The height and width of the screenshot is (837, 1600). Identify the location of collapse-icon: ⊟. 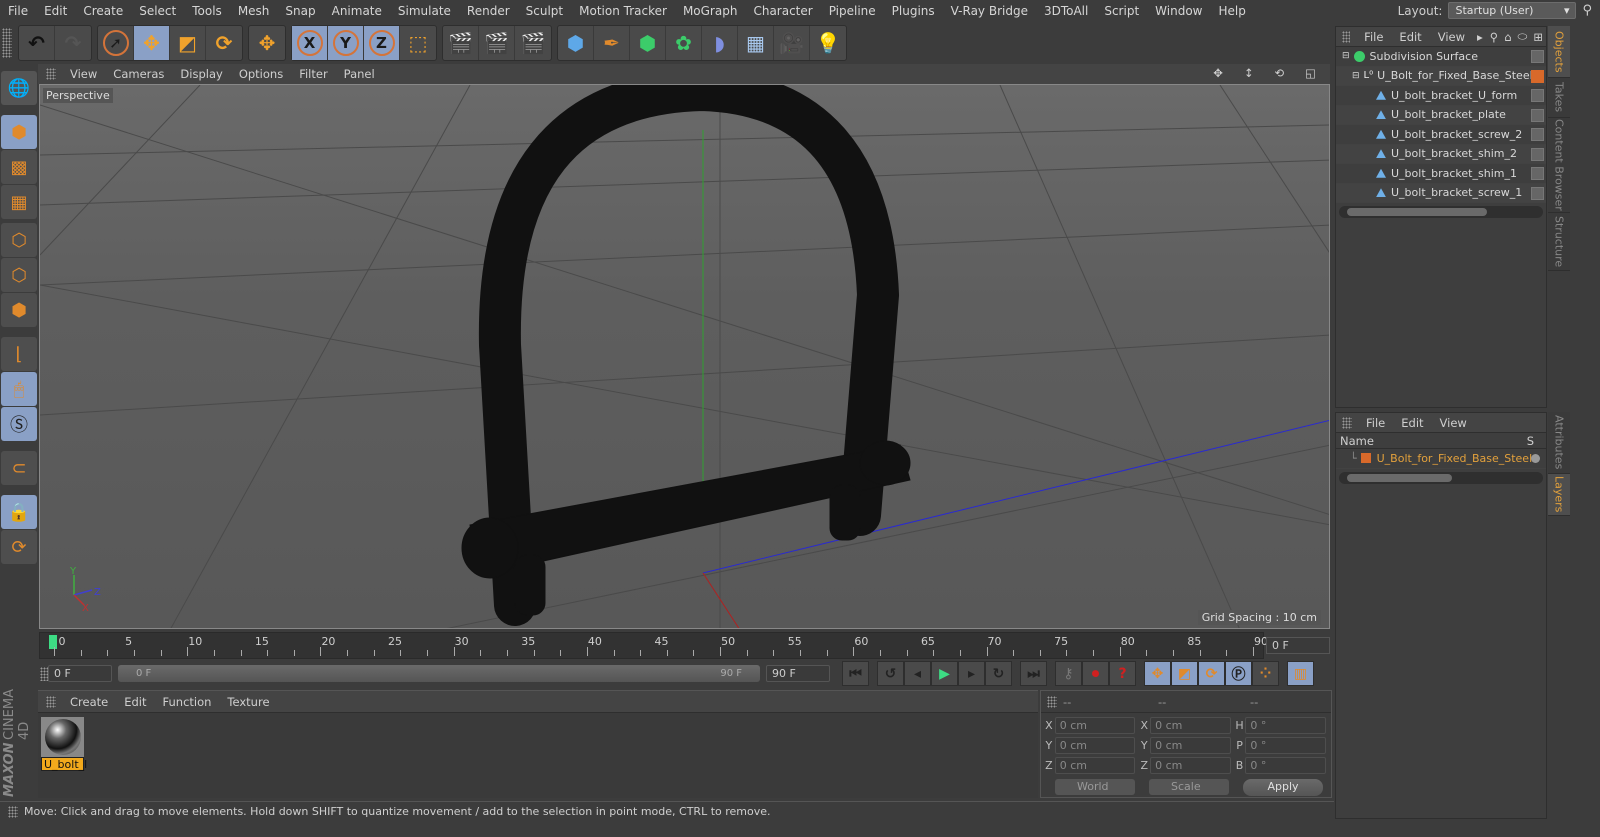
(1346, 56).